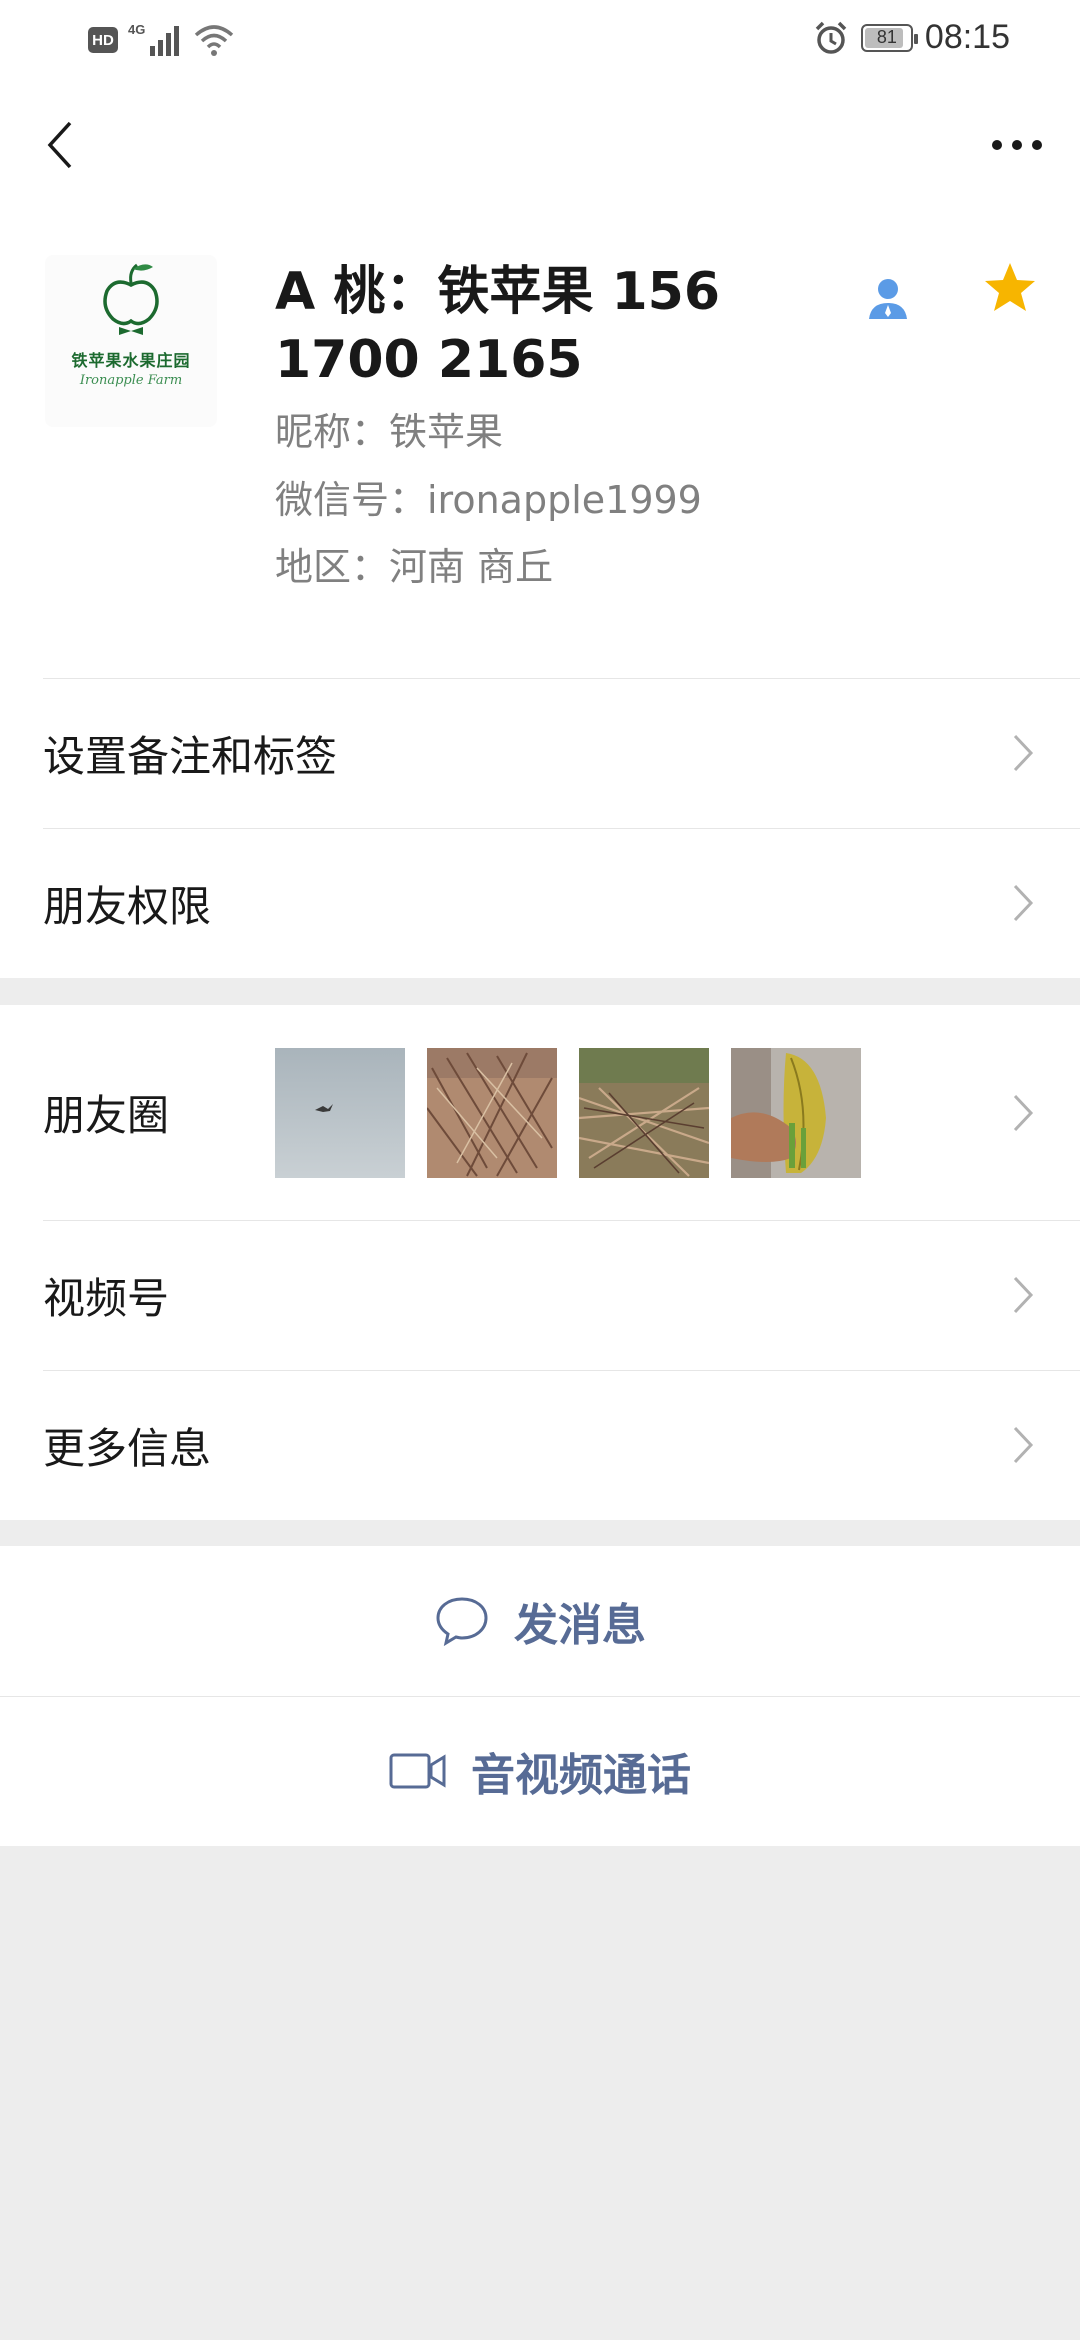 The image size is (1080, 2340). I want to click on region-text: 地区：河南 商丘, so click(414, 567).